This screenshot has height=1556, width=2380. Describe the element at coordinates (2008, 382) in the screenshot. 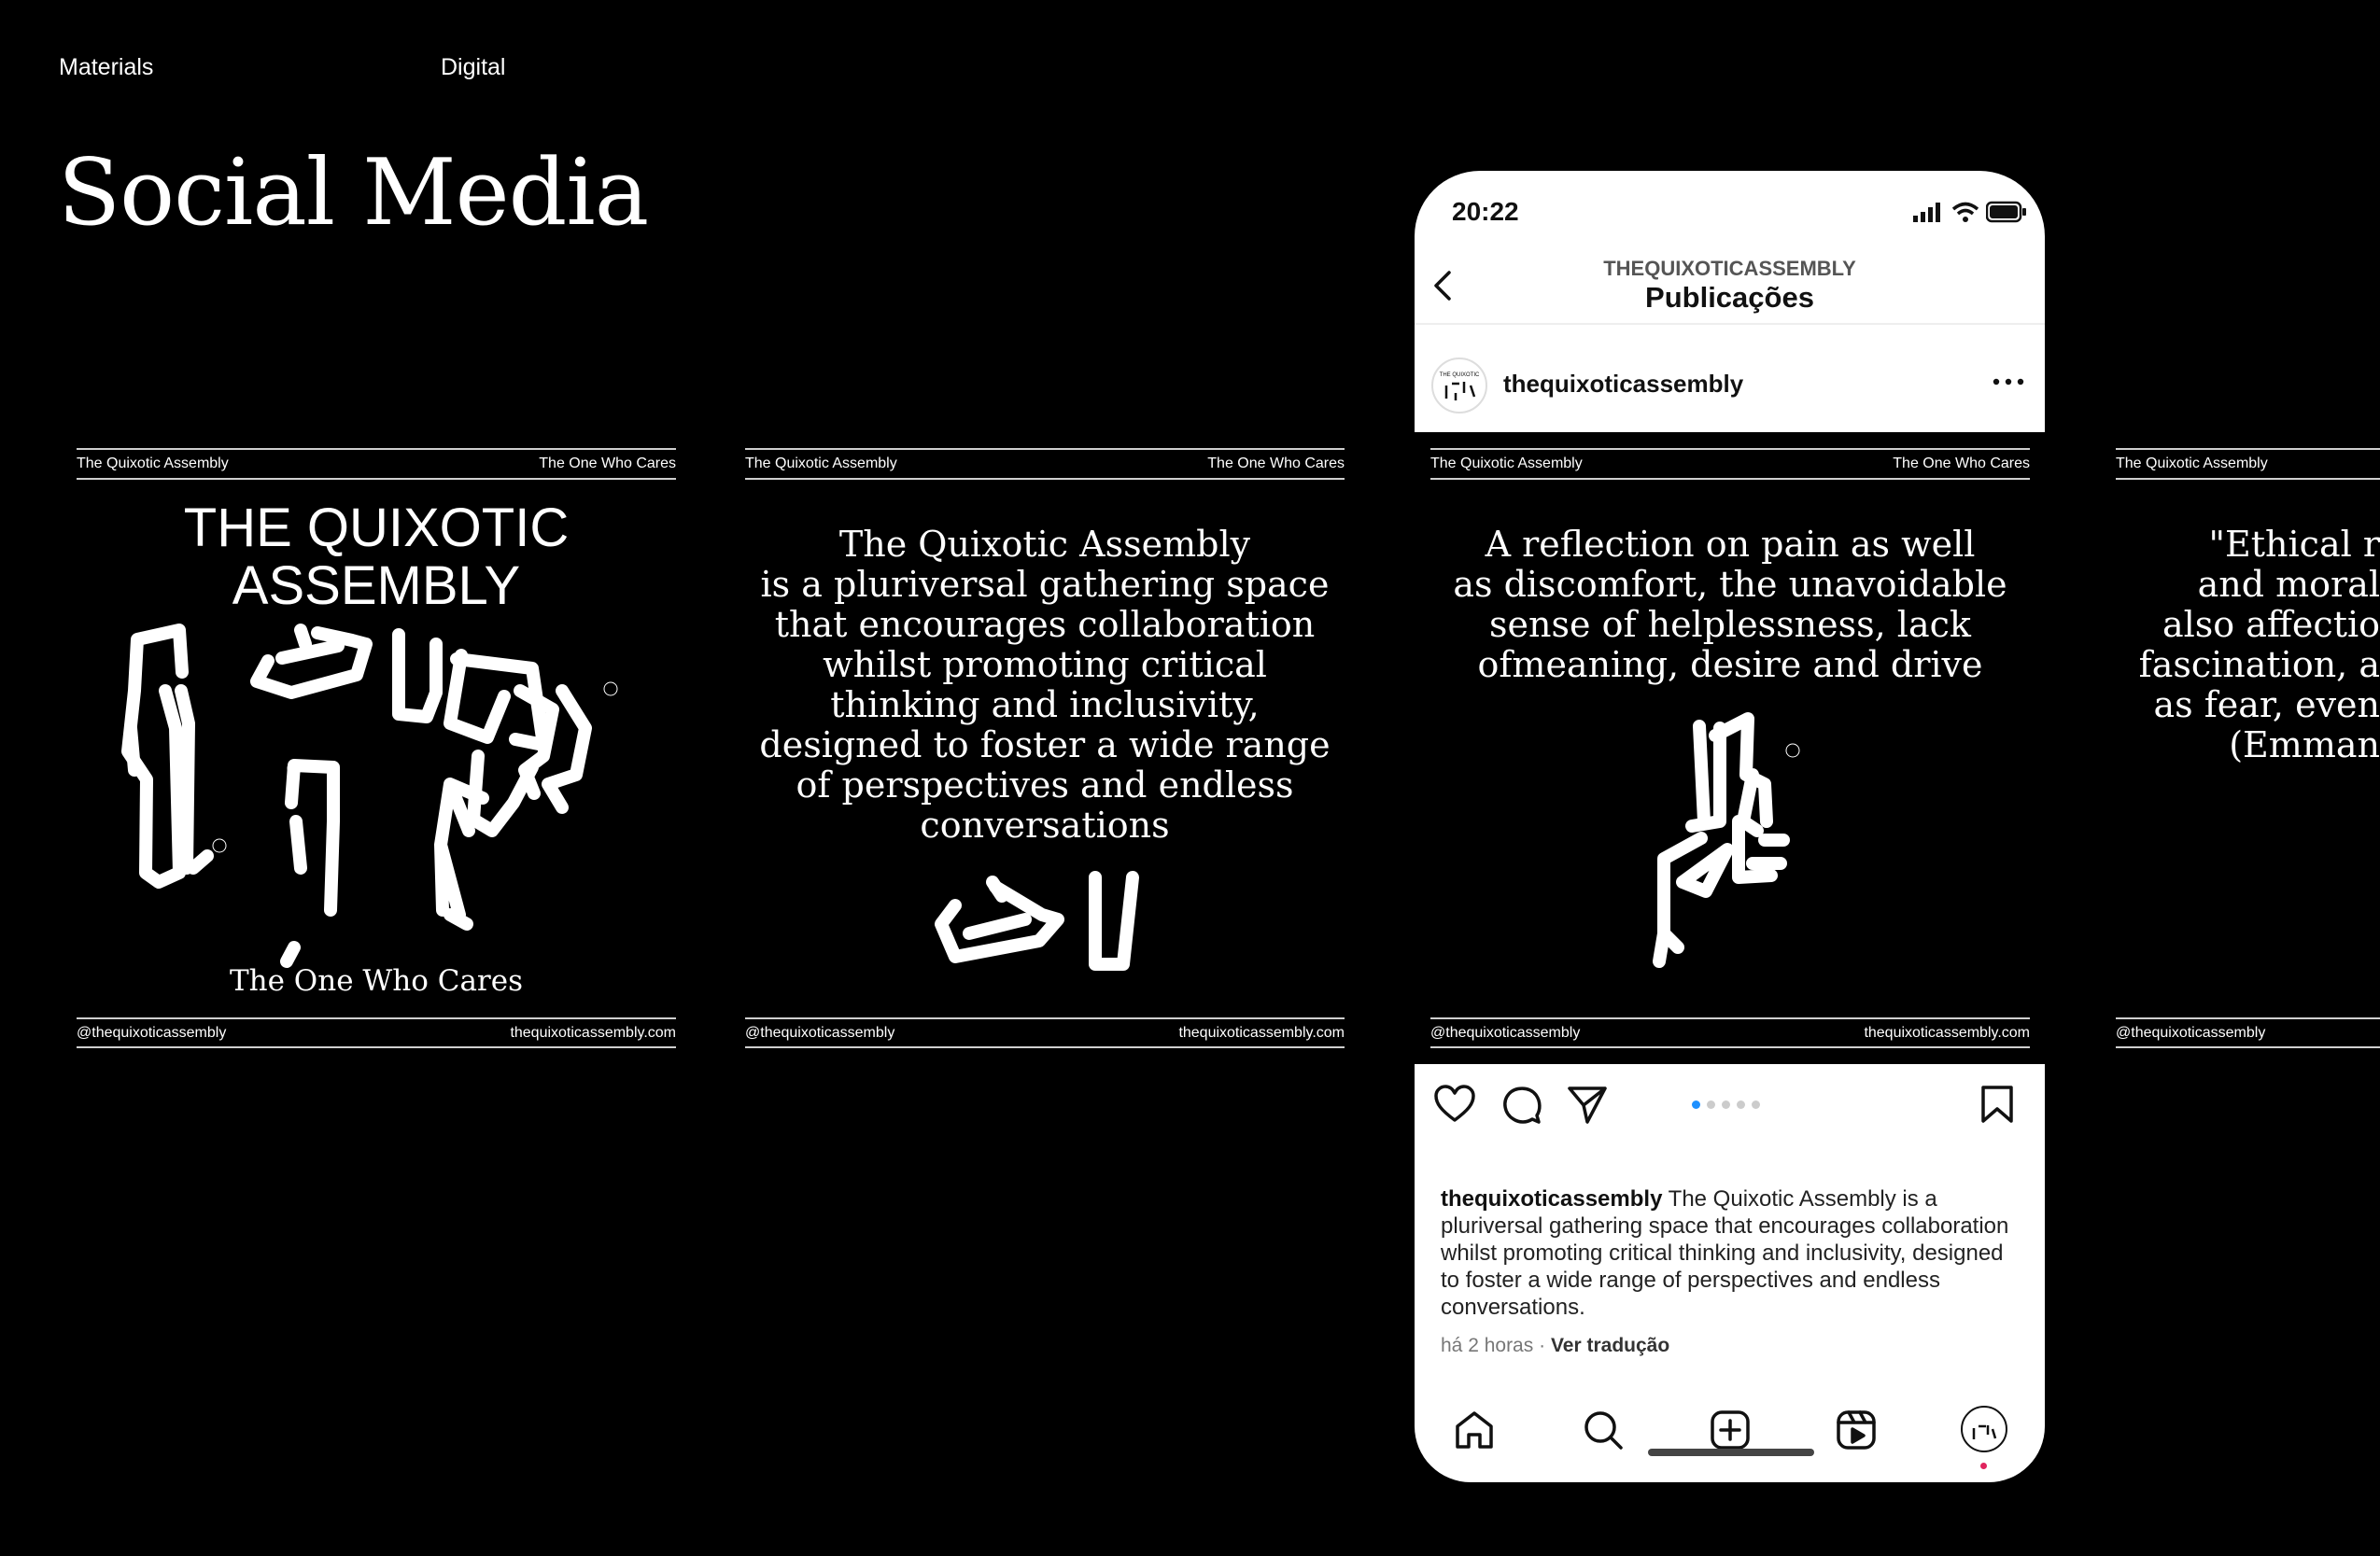

I see `more-icon` at that location.